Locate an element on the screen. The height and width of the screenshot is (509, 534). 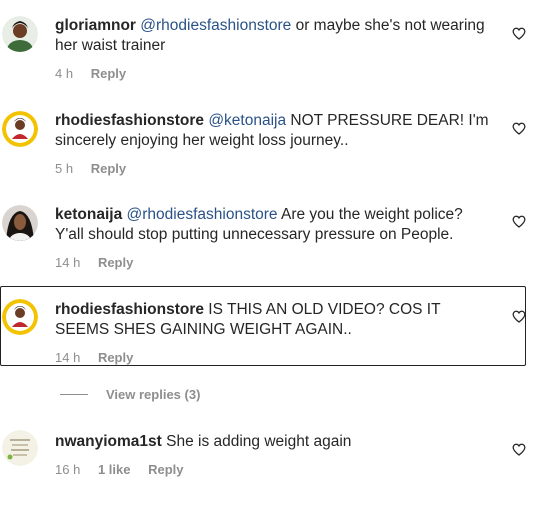
comment-meta: 5 h Reply is located at coordinates (97, 168).